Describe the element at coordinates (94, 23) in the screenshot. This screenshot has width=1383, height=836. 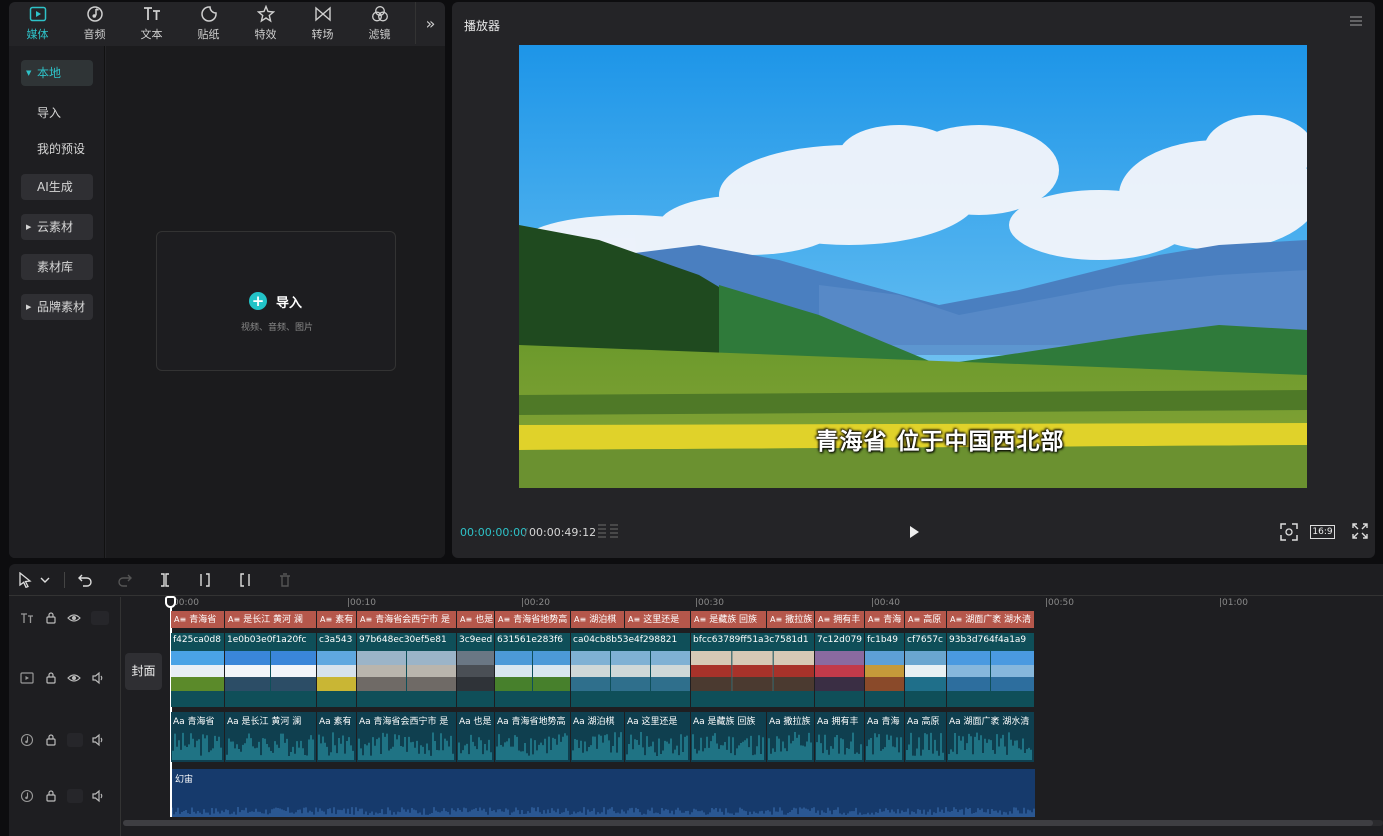
I see `tab-audio: 音频` at that location.